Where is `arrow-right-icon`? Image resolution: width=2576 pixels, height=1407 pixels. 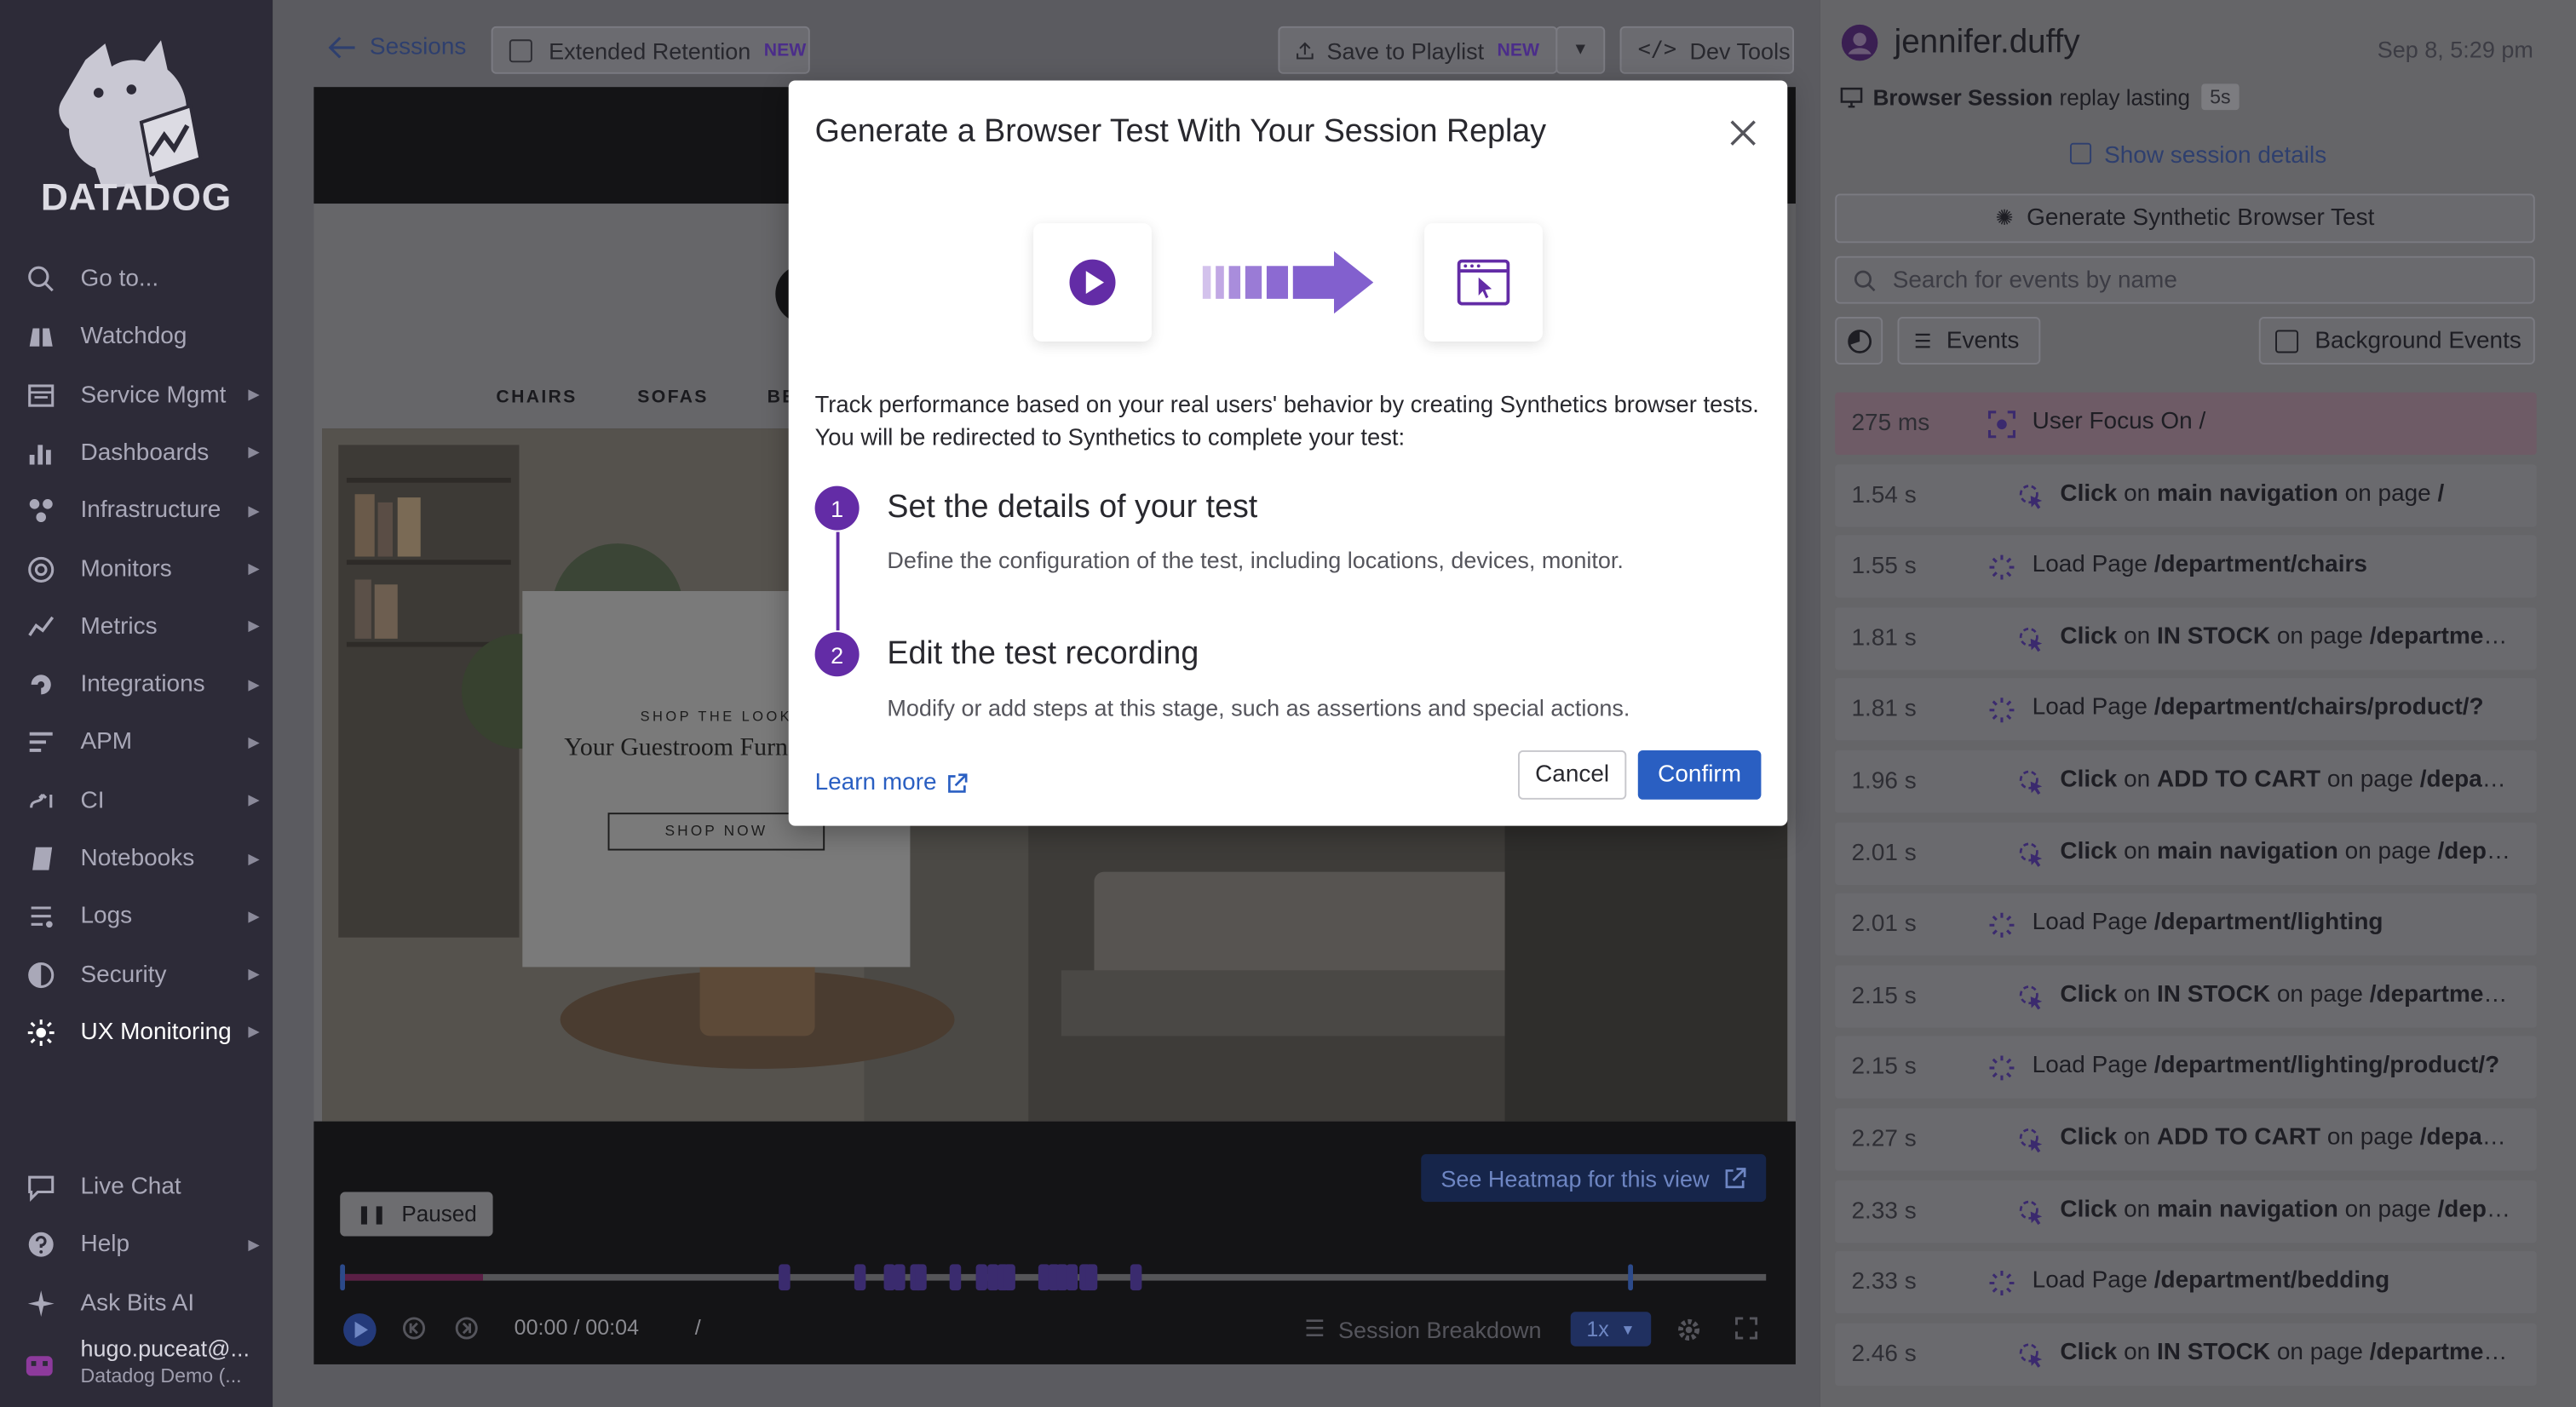 arrow-right-icon is located at coordinates (1288, 282).